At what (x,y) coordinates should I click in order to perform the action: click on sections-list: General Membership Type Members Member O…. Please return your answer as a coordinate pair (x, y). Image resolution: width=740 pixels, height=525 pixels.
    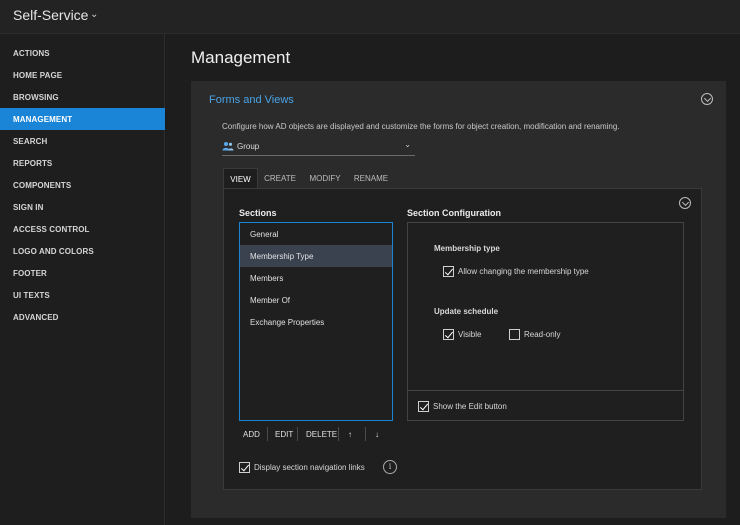
    Looking at the image, I should click on (316, 321).